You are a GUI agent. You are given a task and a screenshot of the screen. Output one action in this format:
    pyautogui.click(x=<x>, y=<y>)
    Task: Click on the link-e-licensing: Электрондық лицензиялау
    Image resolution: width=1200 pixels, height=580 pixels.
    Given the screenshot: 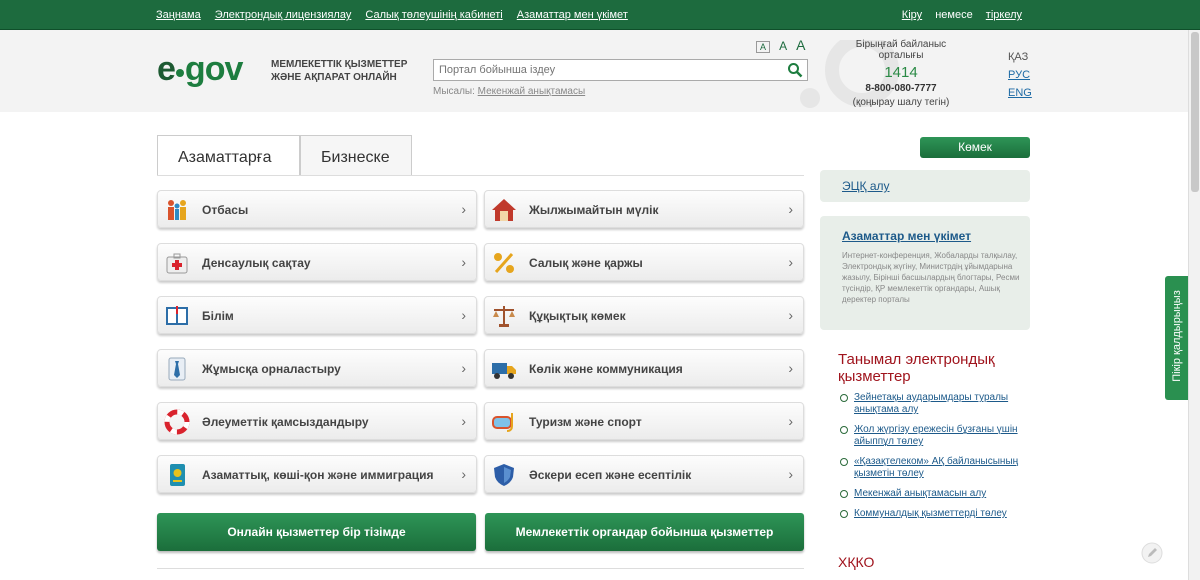 What is the action you would take?
    pyautogui.click(x=283, y=15)
    